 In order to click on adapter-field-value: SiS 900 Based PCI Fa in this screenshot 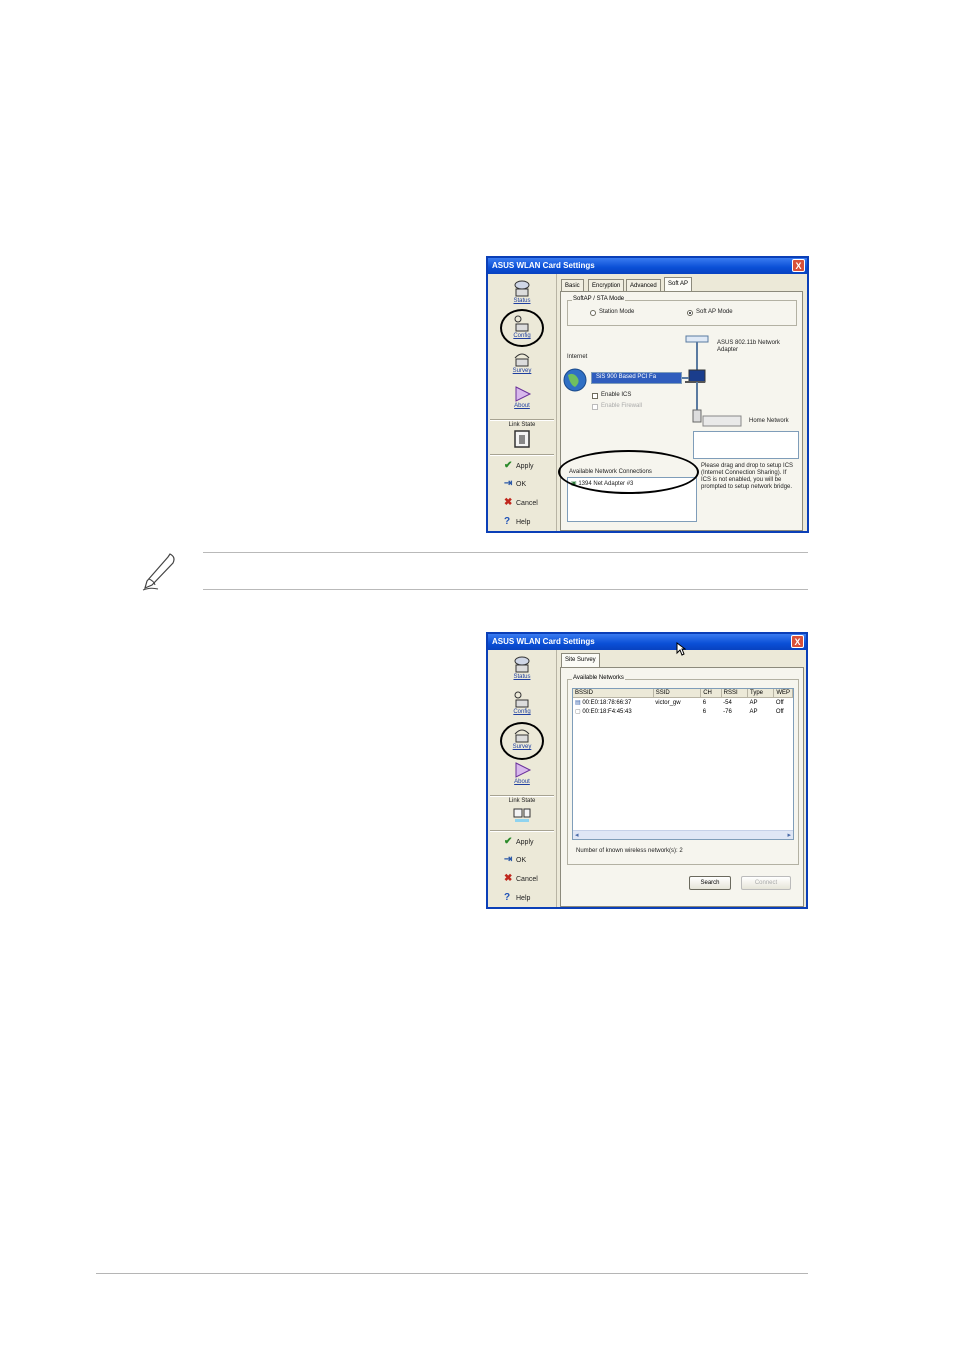, I will do `click(626, 377)`.